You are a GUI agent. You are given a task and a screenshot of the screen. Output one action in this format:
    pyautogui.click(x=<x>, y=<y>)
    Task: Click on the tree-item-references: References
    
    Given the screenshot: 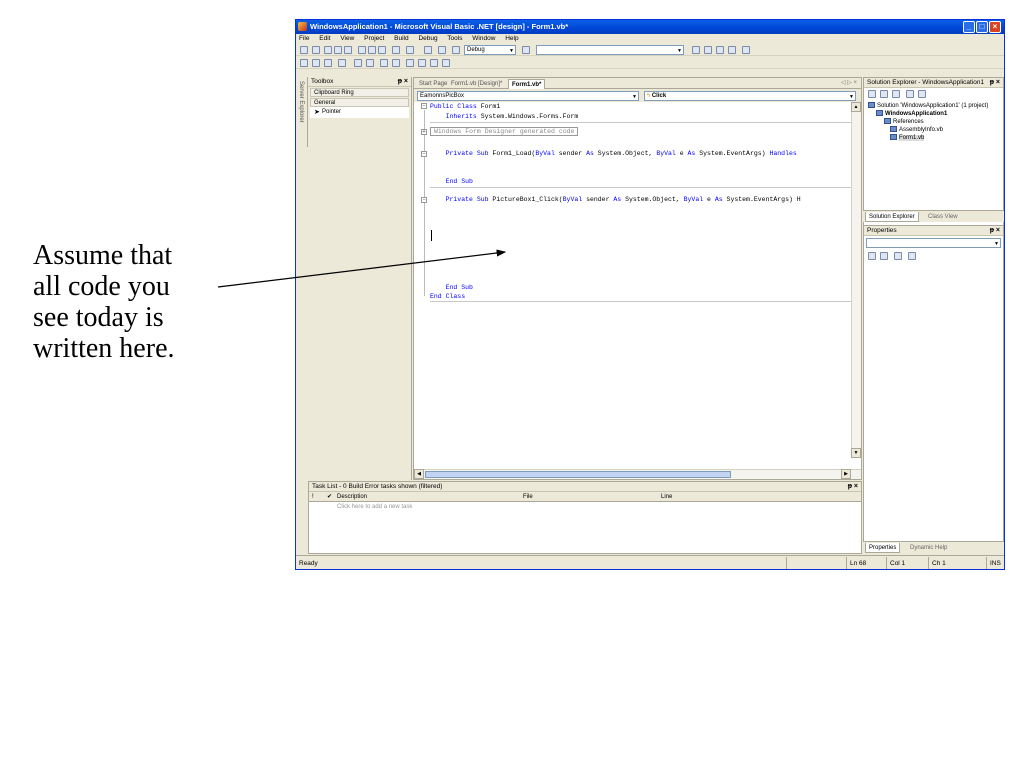 What is the action you would take?
    pyautogui.click(x=935, y=122)
    